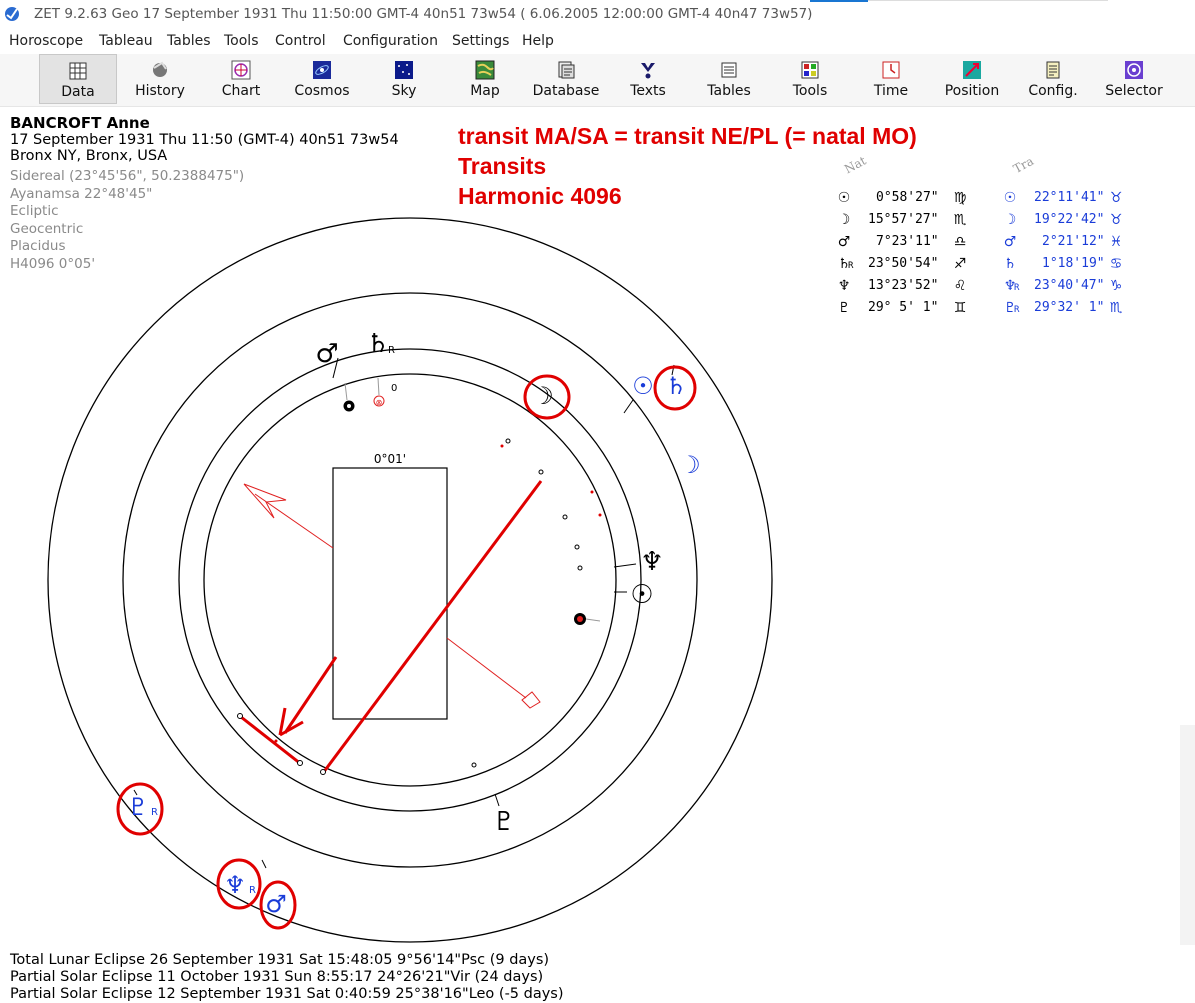  Describe the element at coordinates (497, 800) in the screenshot. I see `natal-pluto-tick` at that location.